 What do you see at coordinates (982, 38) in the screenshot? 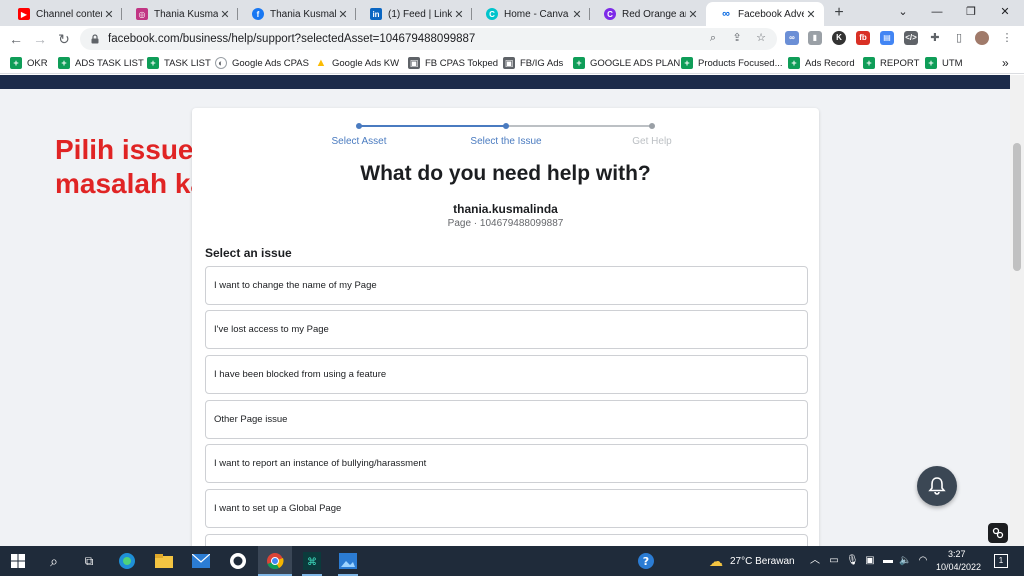
I see `profile-avatar-icon` at bounding box center [982, 38].